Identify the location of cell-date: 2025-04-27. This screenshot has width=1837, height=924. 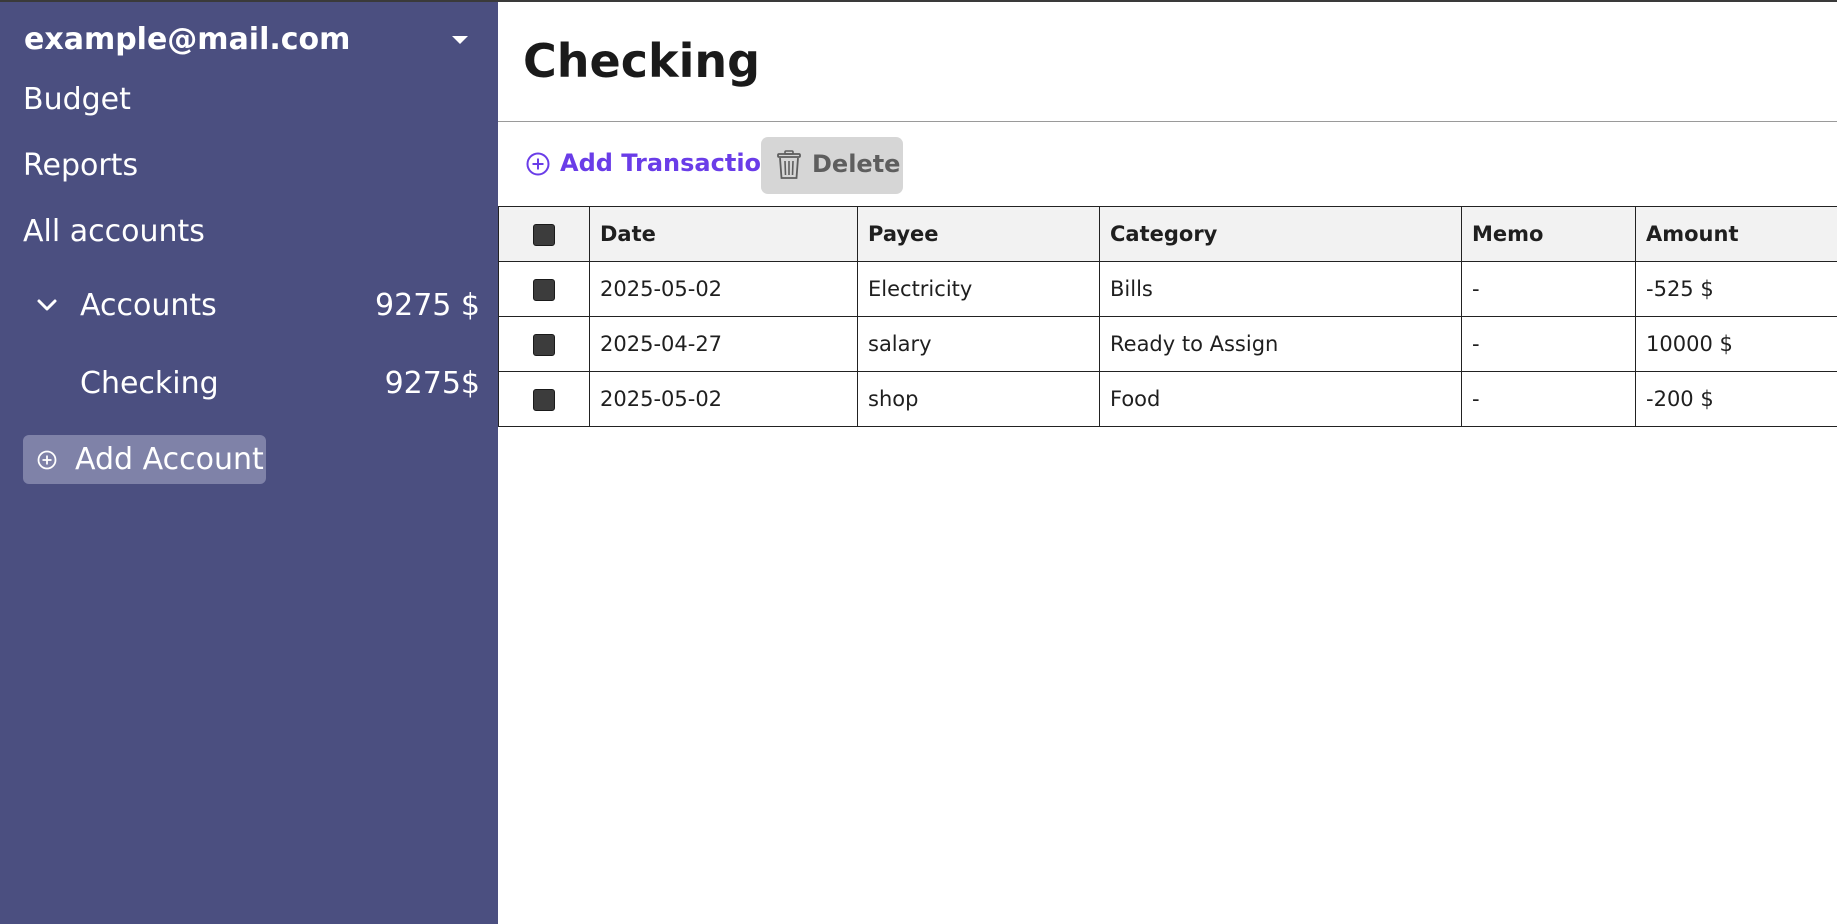
(723, 344).